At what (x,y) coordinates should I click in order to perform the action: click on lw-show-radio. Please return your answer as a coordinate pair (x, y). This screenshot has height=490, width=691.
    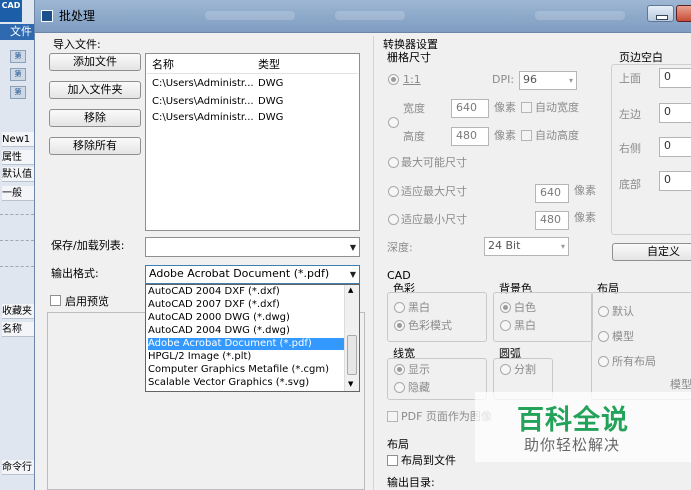
    Looking at the image, I should click on (399, 369).